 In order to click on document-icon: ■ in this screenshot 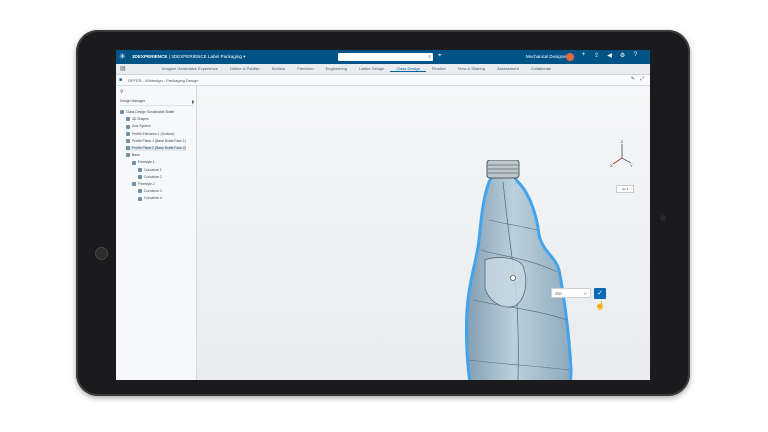, I will do `click(121, 80)`.